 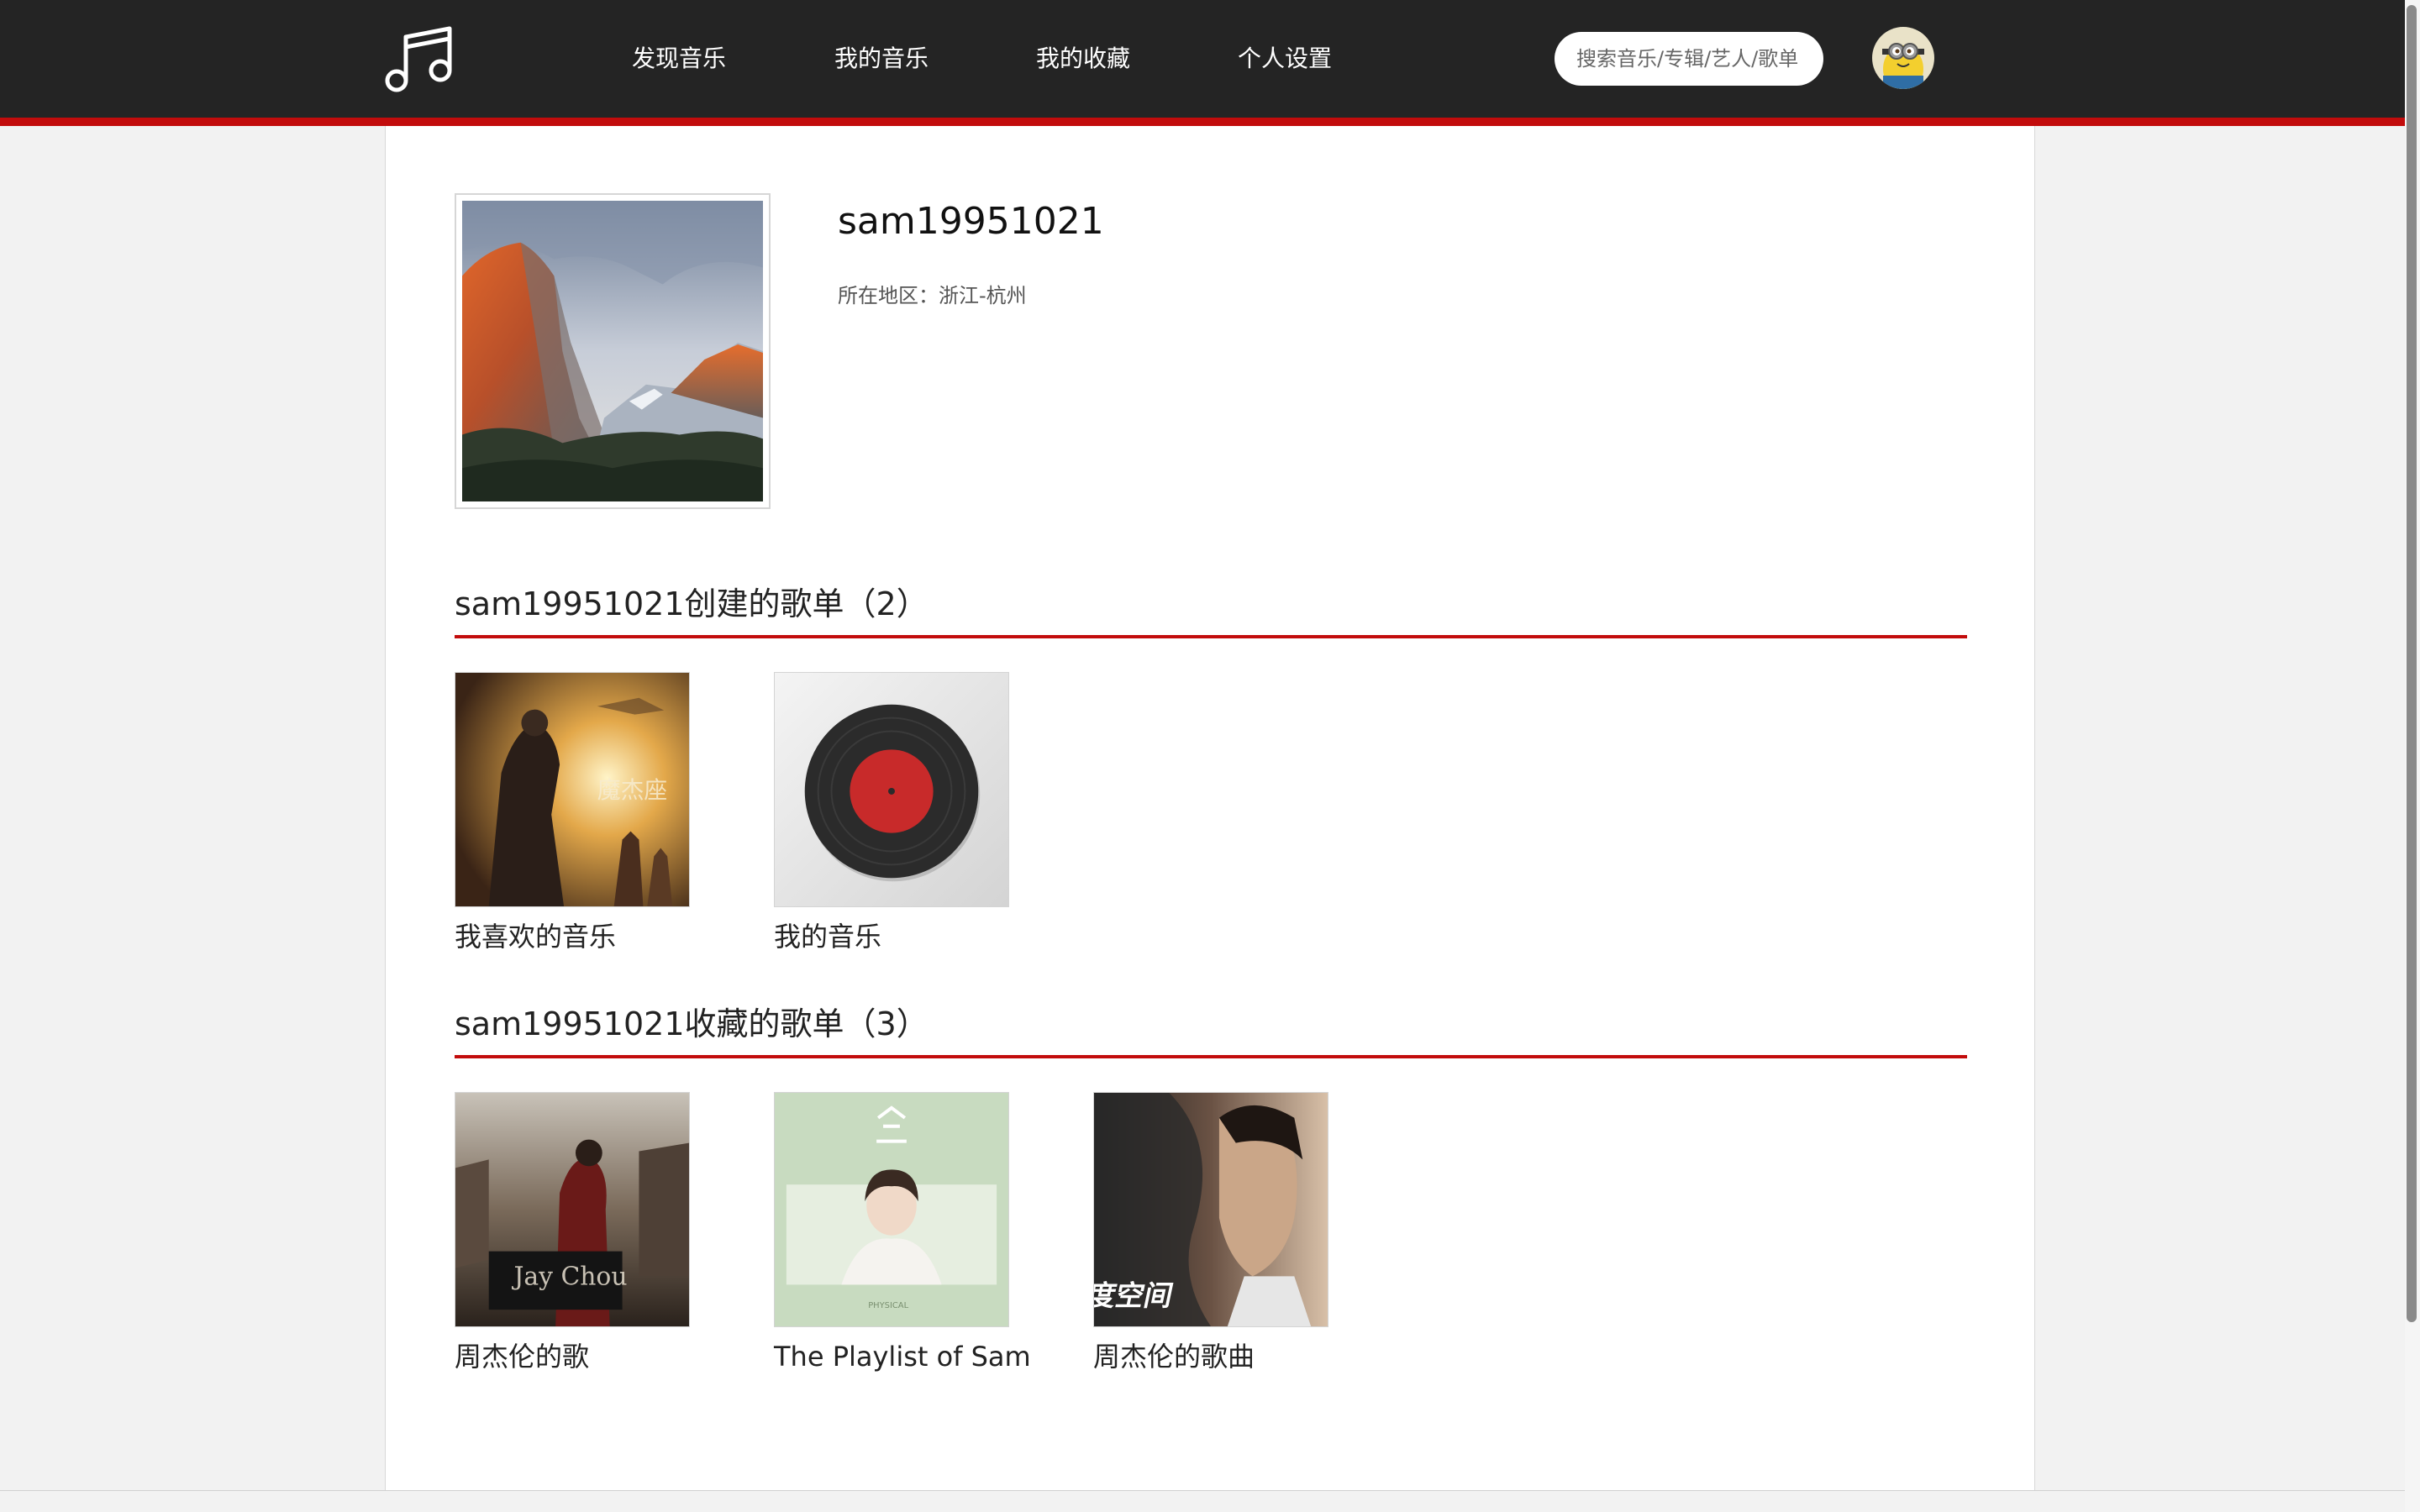 I want to click on playlist-title: The Playlist of Sam, so click(x=902, y=1356).